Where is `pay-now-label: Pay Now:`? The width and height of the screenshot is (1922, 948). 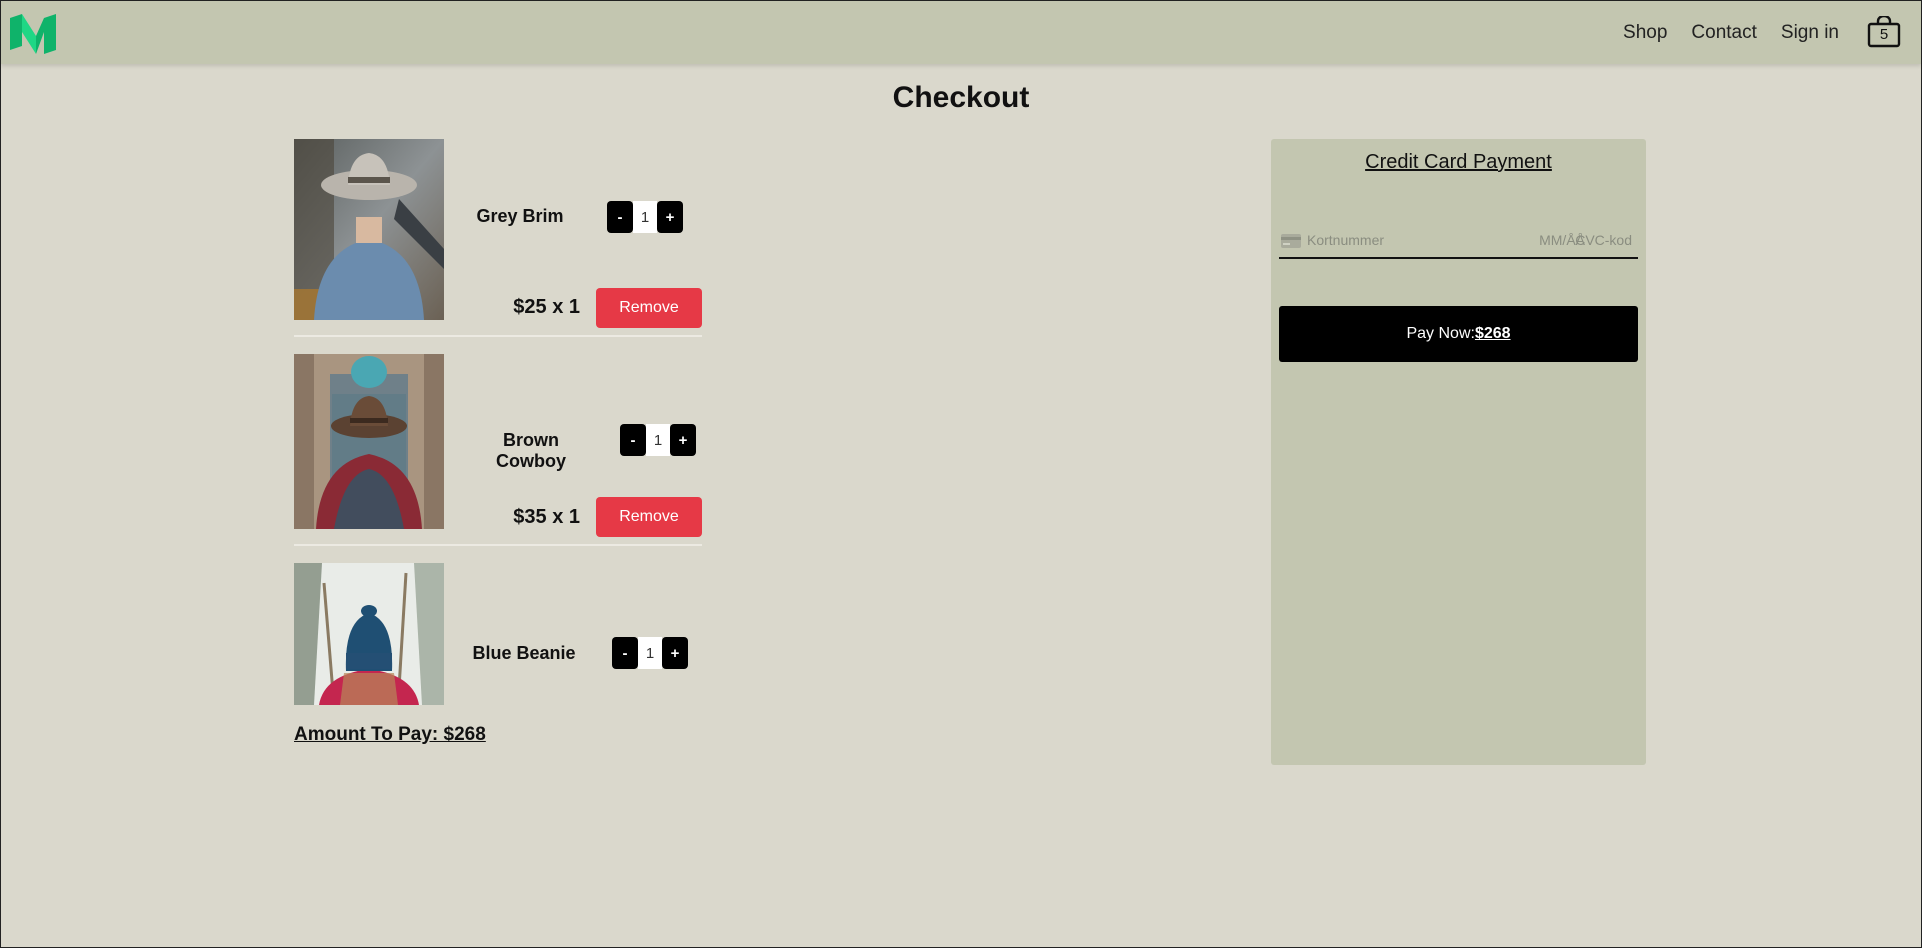 pay-now-label: Pay Now: is located at coordinates (1440, 333).